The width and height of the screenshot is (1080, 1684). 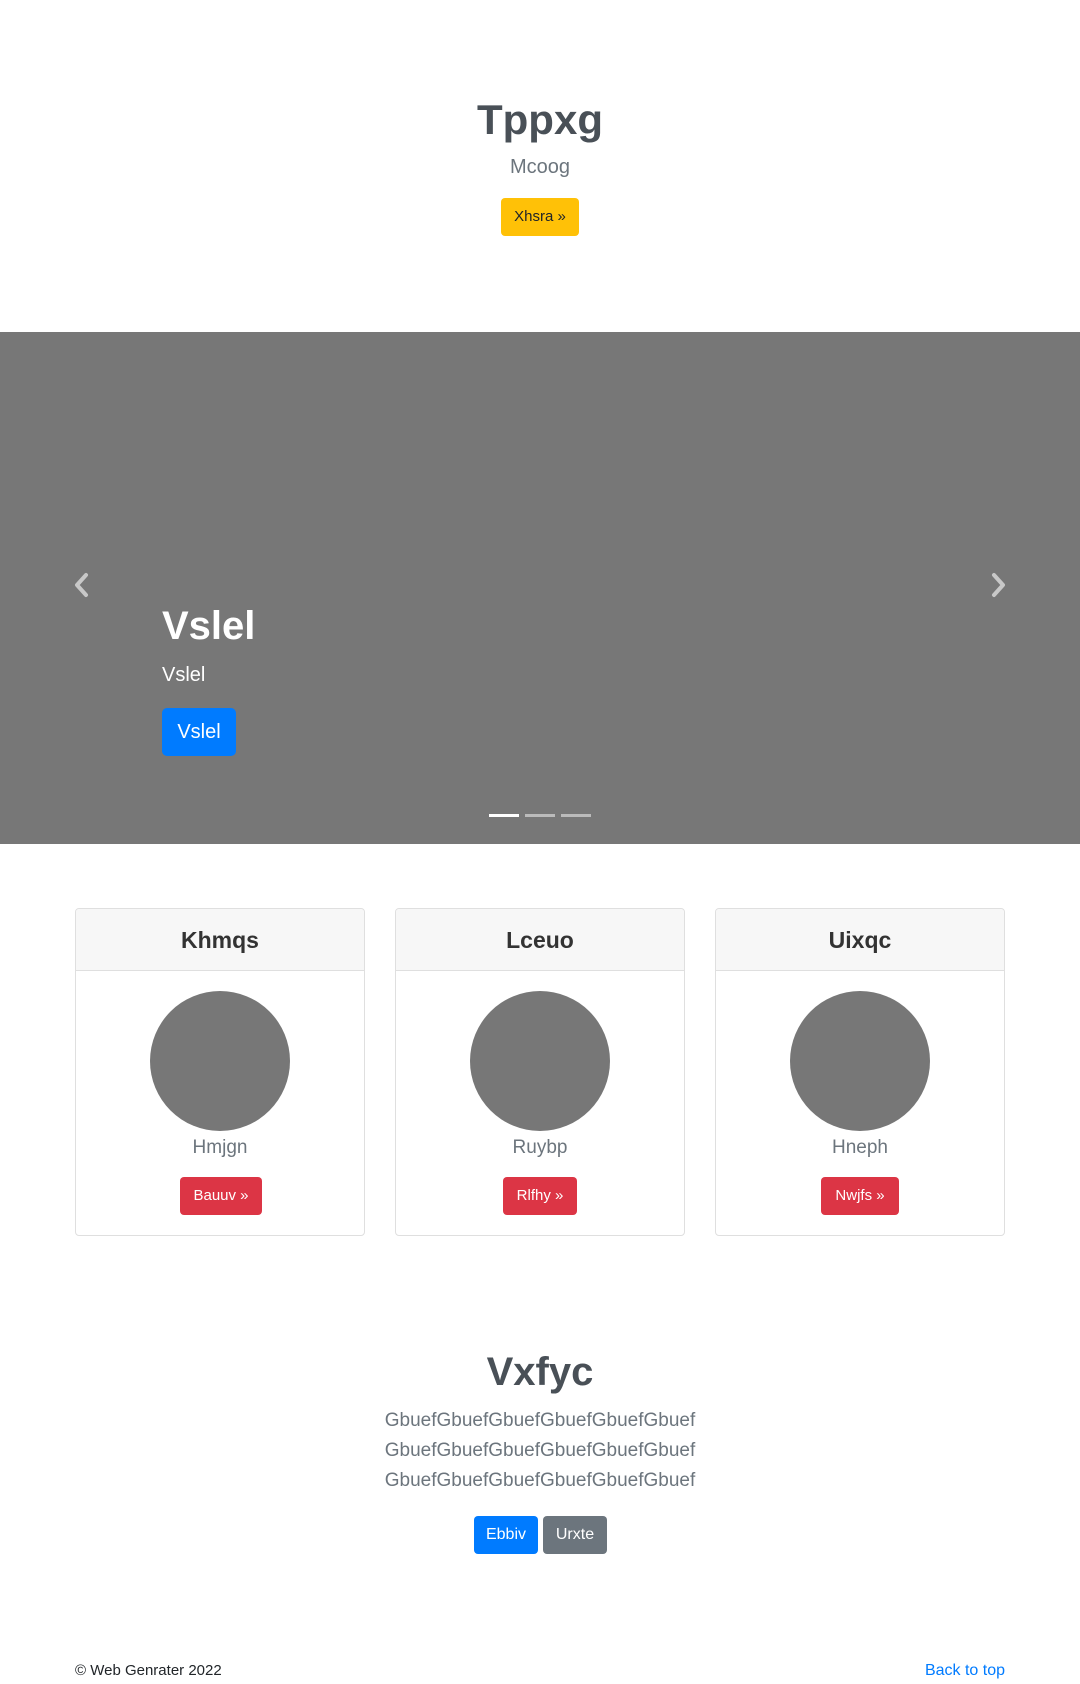 I want to click on chevron-left-icon, so click(x=81, y=585).